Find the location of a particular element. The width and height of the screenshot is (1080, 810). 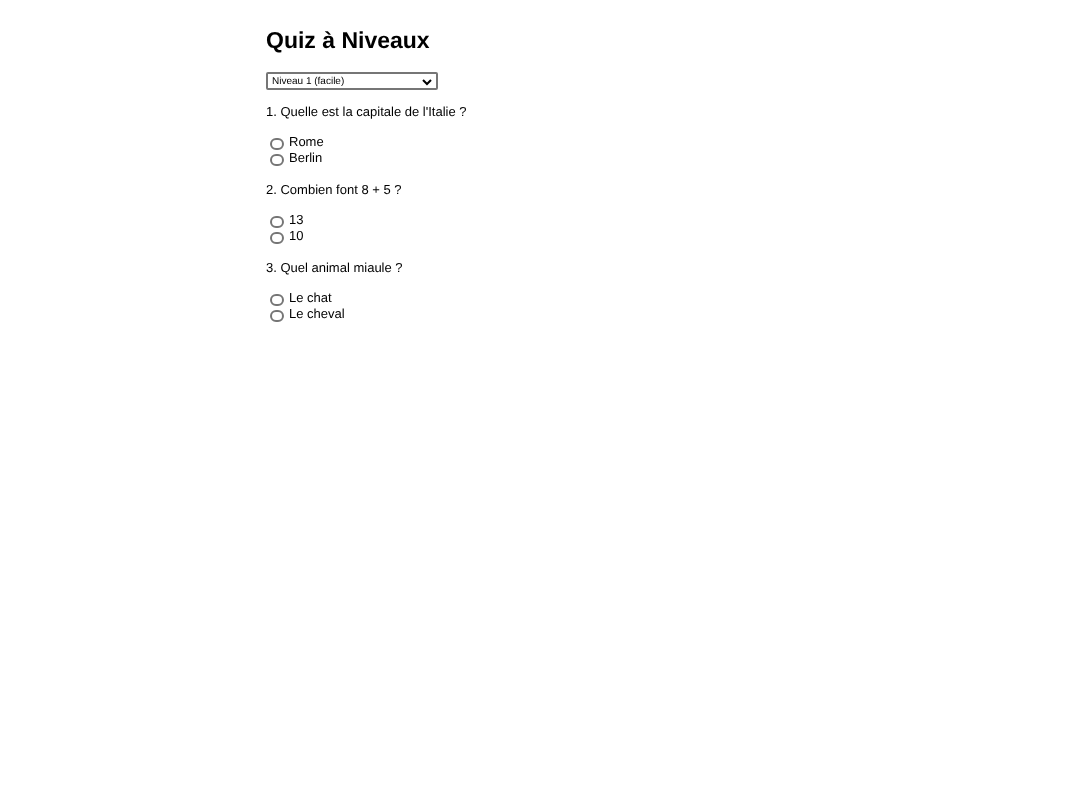

chevron-down-icon is located at coordinates (427, 81).